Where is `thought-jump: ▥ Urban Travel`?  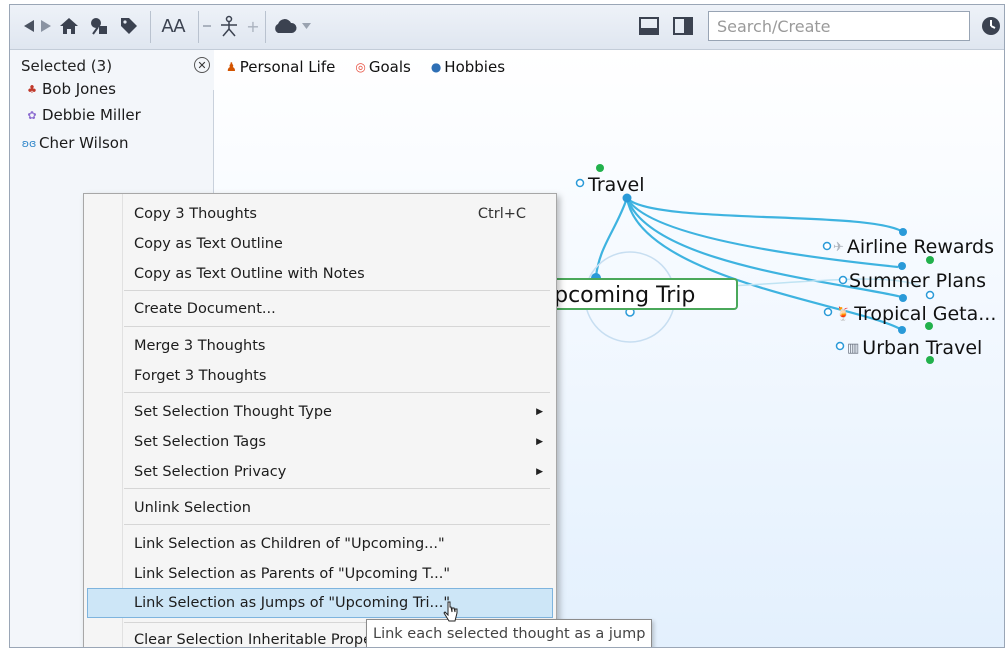 thought-jump: ▥ Urban Travel is located at coordinates (914, 348).